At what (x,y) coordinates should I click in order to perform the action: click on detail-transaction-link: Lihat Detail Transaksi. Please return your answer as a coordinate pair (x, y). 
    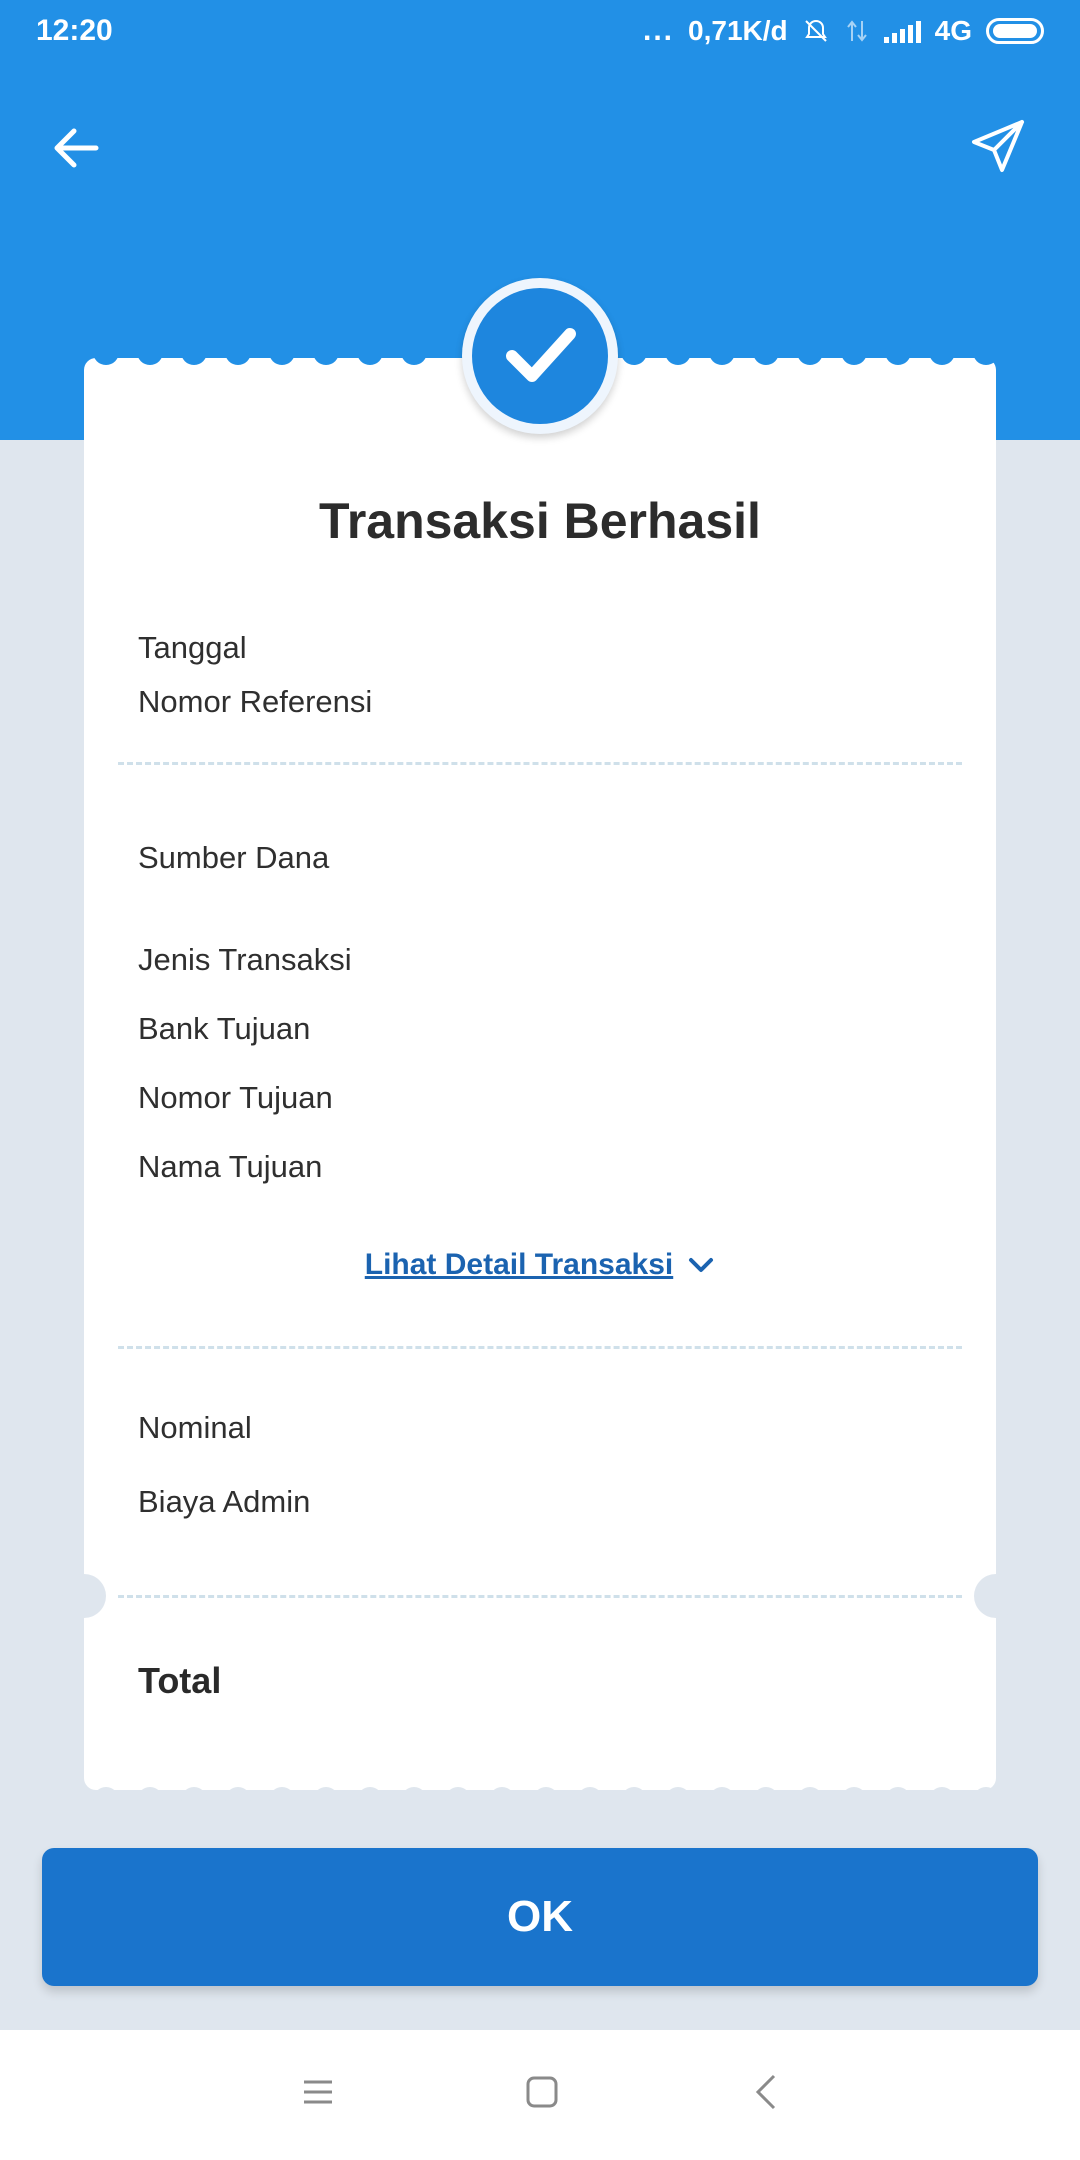
    Looking at the image, I should click on (540, 1265).